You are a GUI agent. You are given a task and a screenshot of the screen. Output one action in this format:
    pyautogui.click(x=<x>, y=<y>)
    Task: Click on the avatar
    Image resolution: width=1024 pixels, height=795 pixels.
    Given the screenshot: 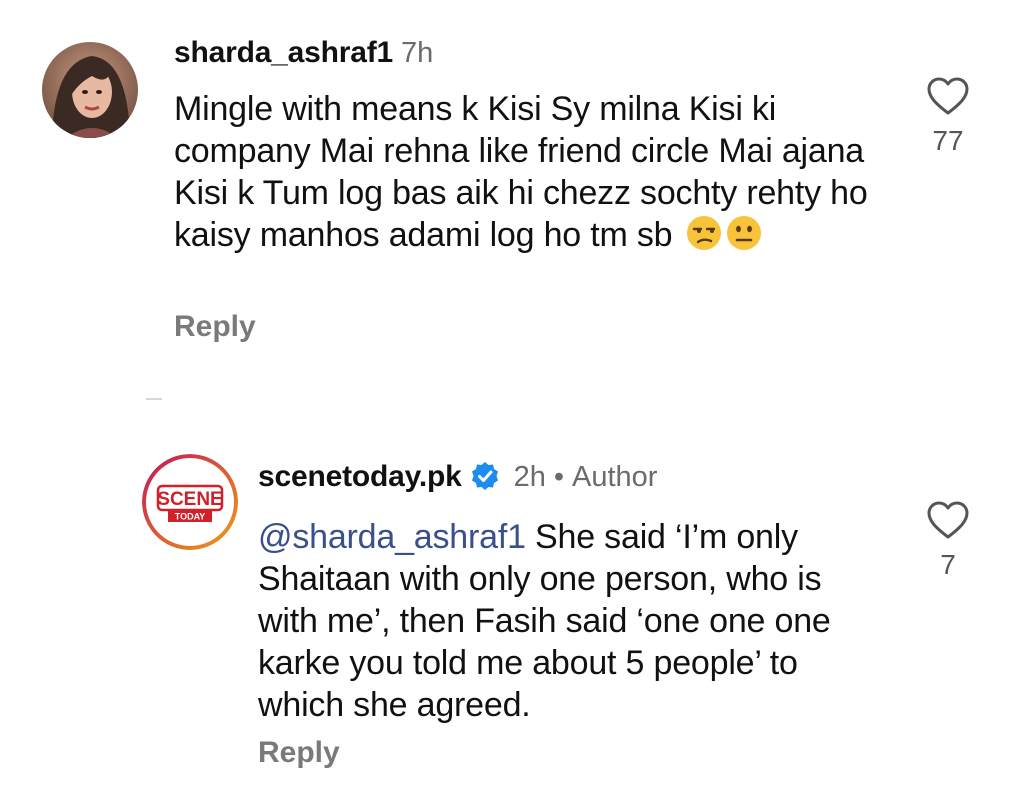 What is the action you would take?
    pyautogui.click(x=90, y=90)
    